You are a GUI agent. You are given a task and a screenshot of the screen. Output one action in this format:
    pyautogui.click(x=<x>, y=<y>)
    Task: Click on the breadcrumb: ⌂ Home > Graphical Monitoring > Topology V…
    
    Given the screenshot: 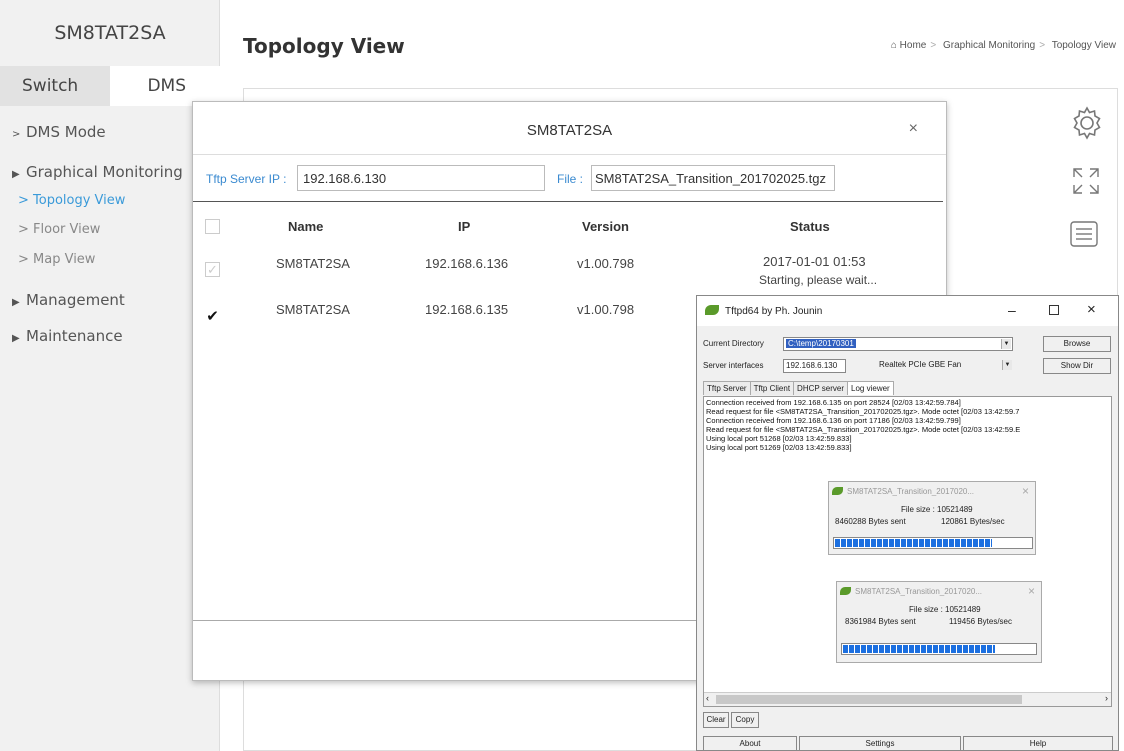 What is the action you would take?
    pyautogui.click(x=1003, y=45)
    